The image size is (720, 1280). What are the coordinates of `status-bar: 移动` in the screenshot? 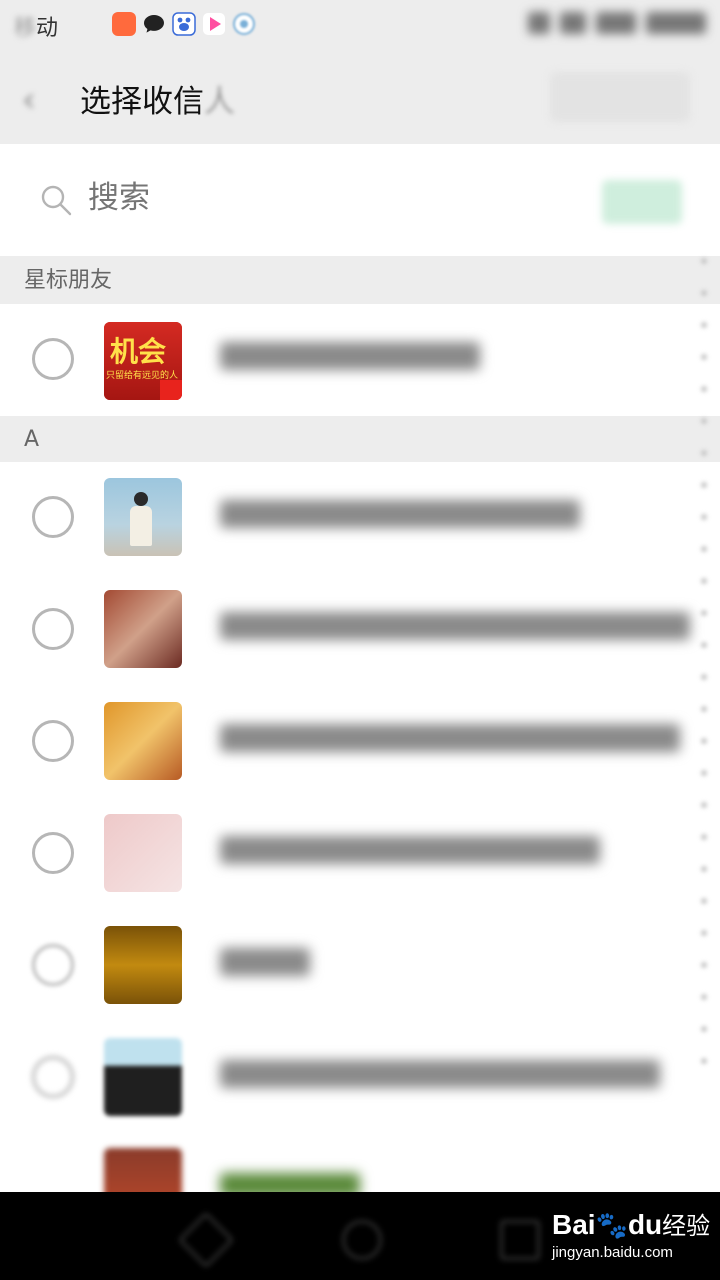 It's located at (360, 25).